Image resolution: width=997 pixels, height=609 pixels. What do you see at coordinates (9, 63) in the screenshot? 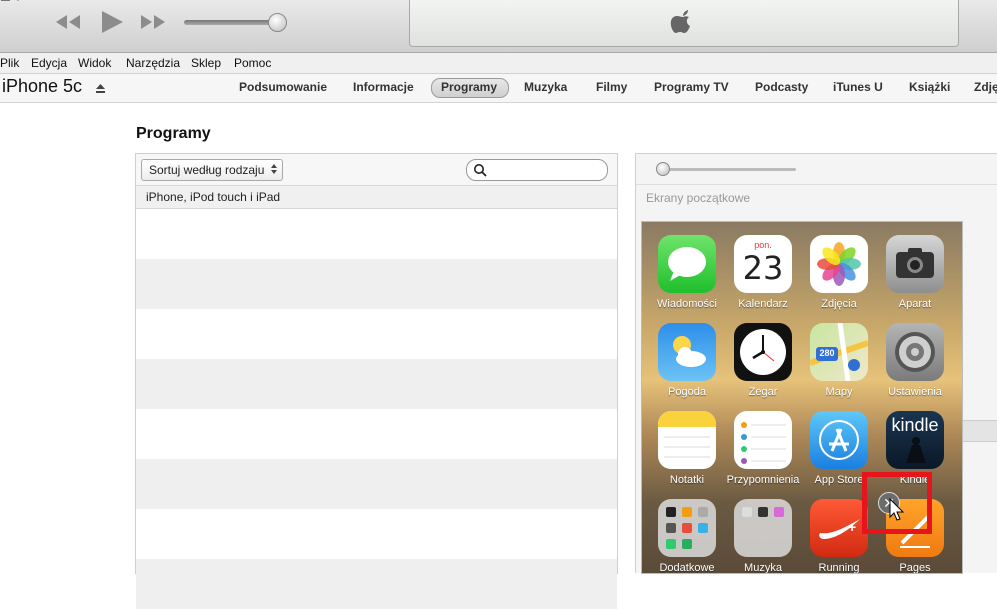
I see `menu-file: Plik` at bounding box center [9, 63].